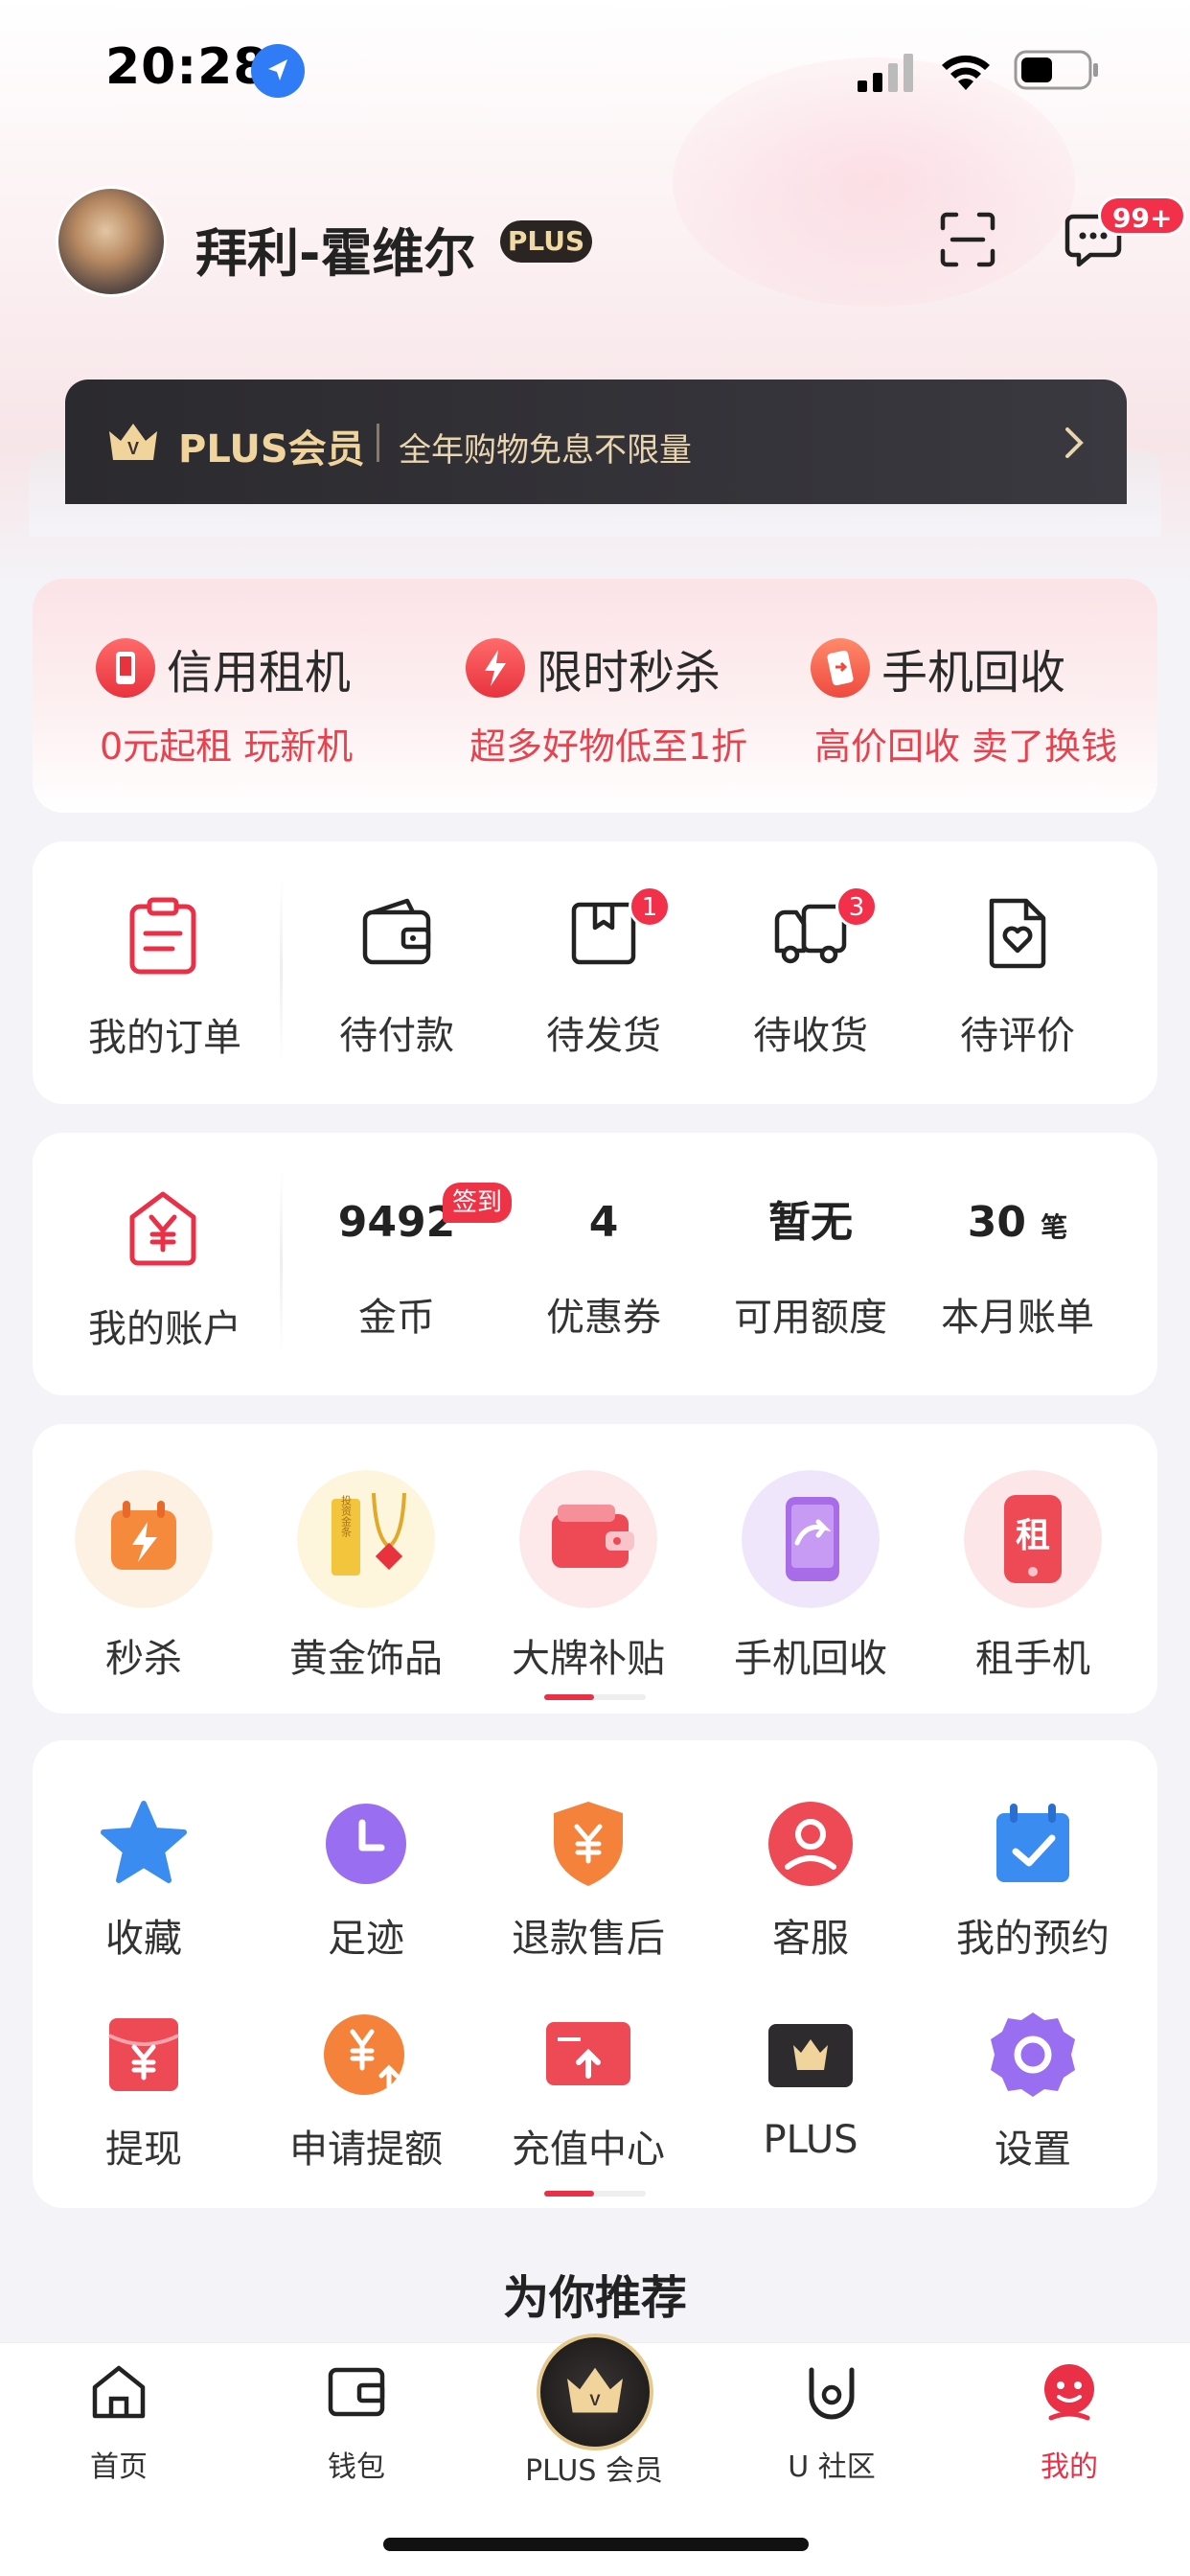 The image size is (1190, 2576). Describe the element at coordinates (366, 1539) in the screenshot. I see `gold-jewelry-icon: 投资金条` at that location.